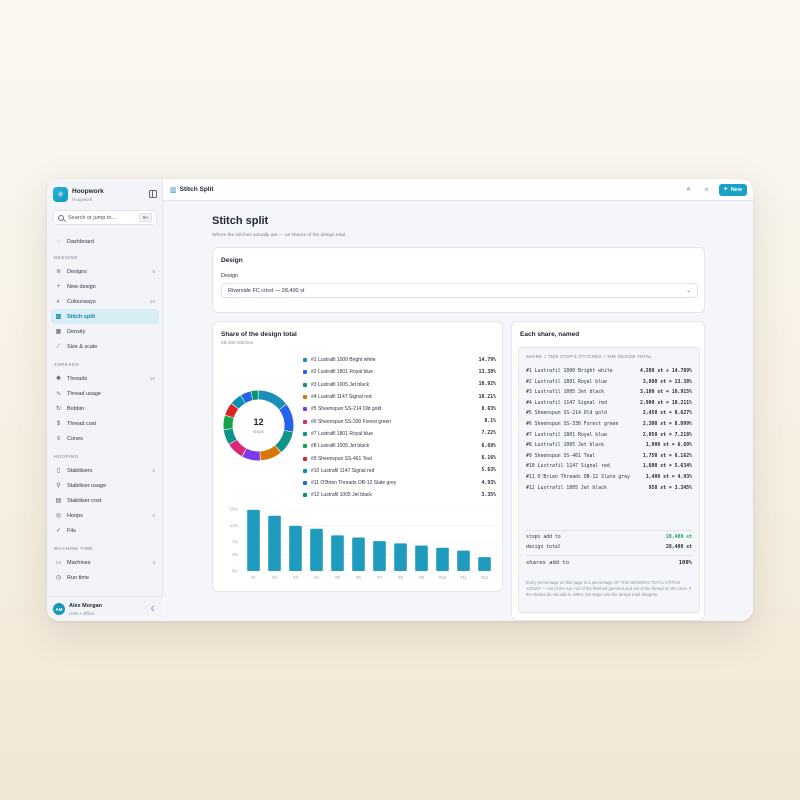 The height and width of the screenshot is (800, 800). Describe the element at coordinates (259, 334) in the screenshot. I see `share-card-title: Share of the design total` at that location.